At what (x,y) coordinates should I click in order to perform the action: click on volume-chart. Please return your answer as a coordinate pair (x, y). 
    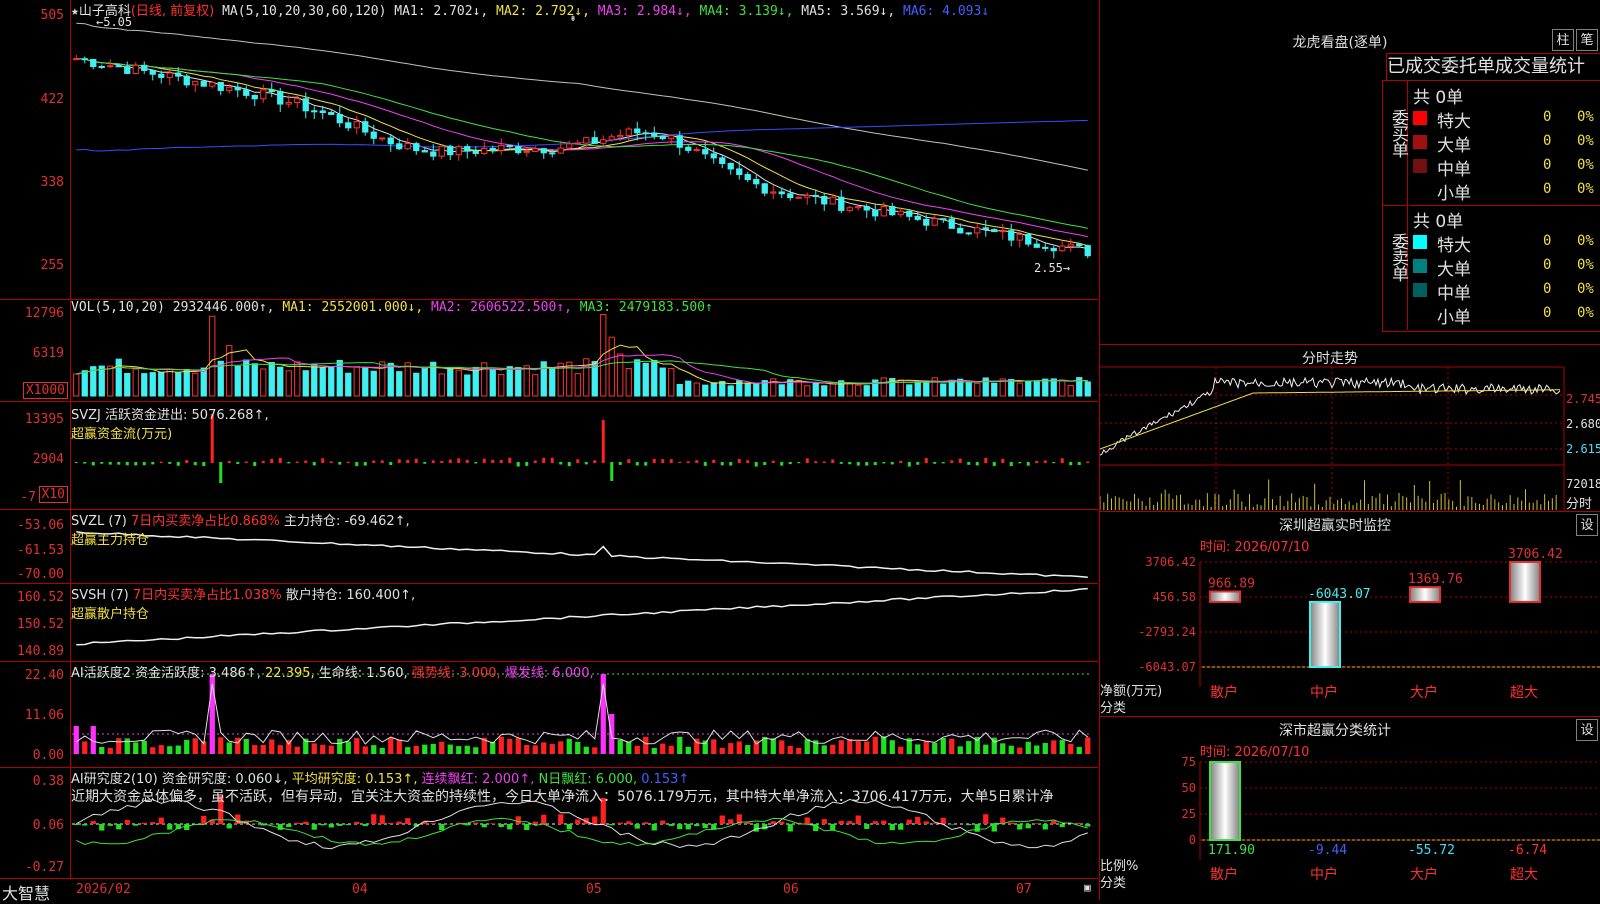
    Looking at the image, I should click on (549, 351).